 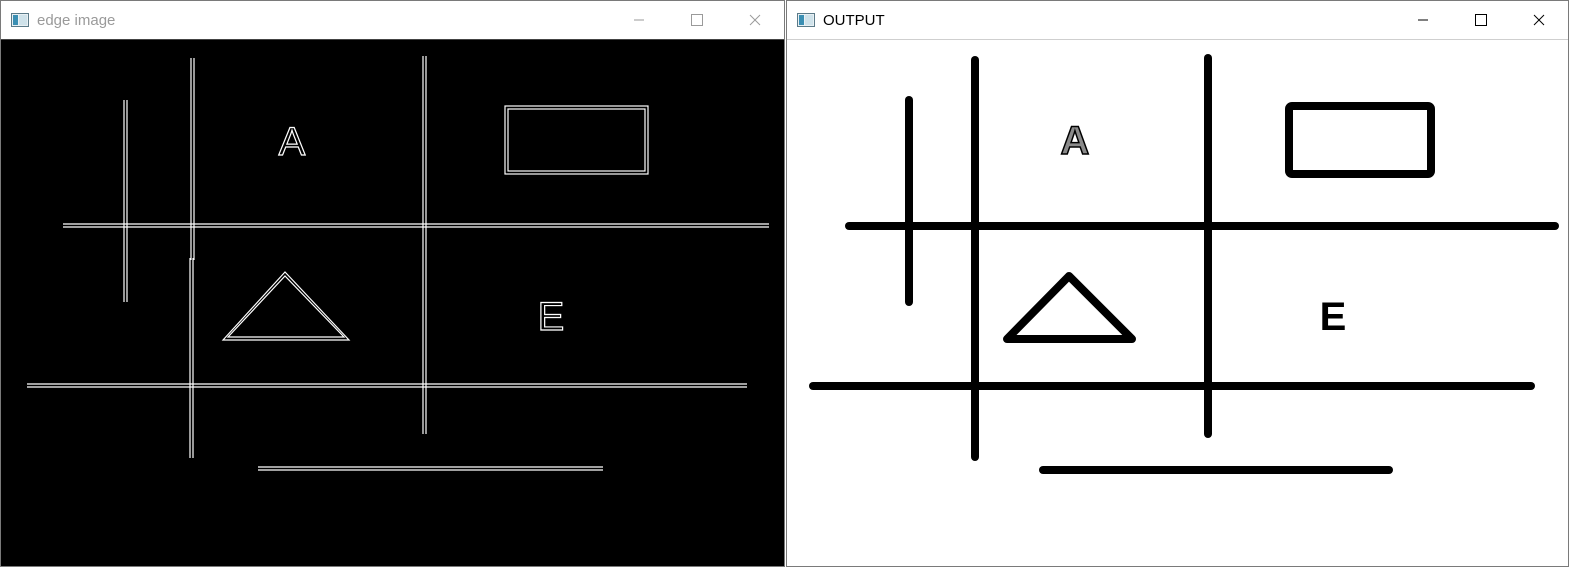 What do you see at coordinates (76, 20) in the screenshot?
I see `window-title: edge image` at bounding box center [76, 20].